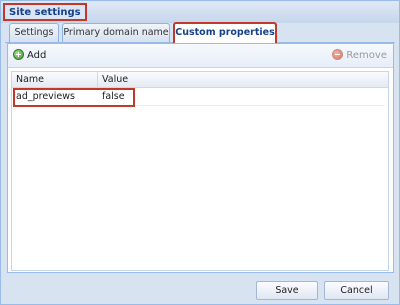 This screenshot has height=305, width=400. What do you see at coordinates (116, 32) in the screenshot?
I see `tab-primary-domain-name: Primary domain name` at bounding box center [116, 32].